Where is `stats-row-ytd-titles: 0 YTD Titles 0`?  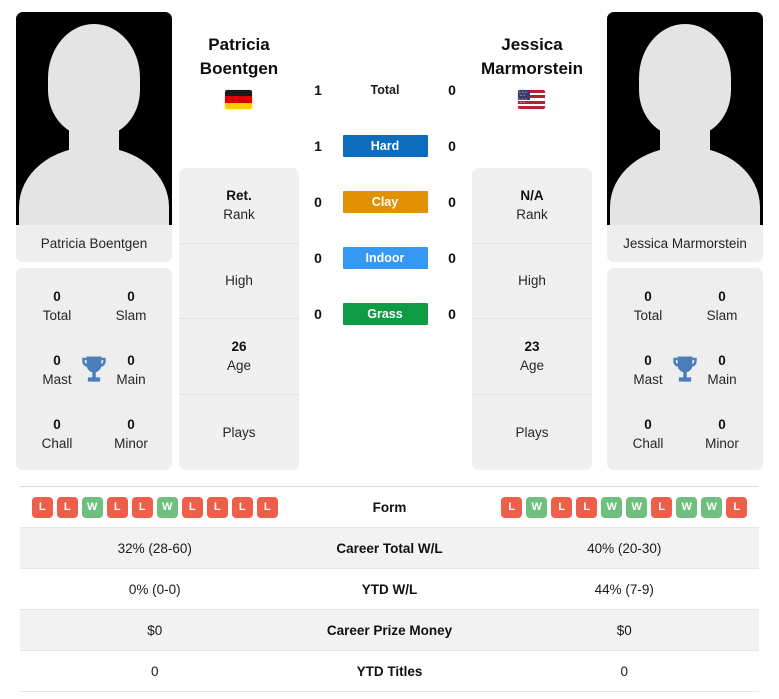
stats-row-ytd-titles: 0 YTD Titles 0 is located at coordinates (389, 671).